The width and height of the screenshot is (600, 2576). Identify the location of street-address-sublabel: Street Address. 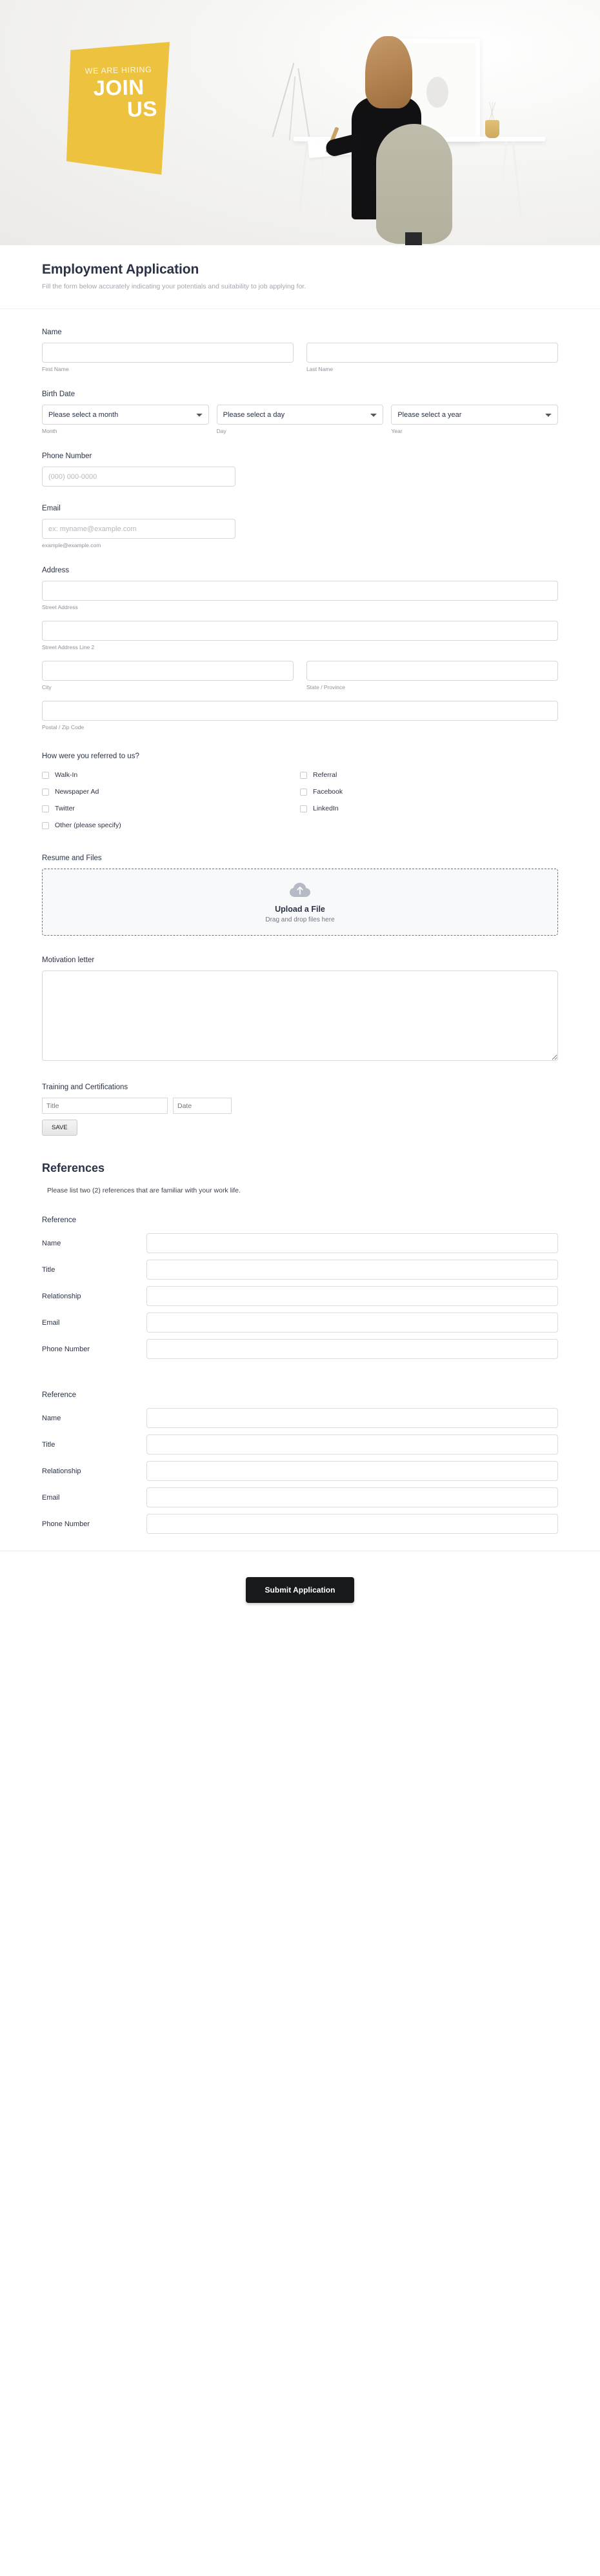
(60, 607).